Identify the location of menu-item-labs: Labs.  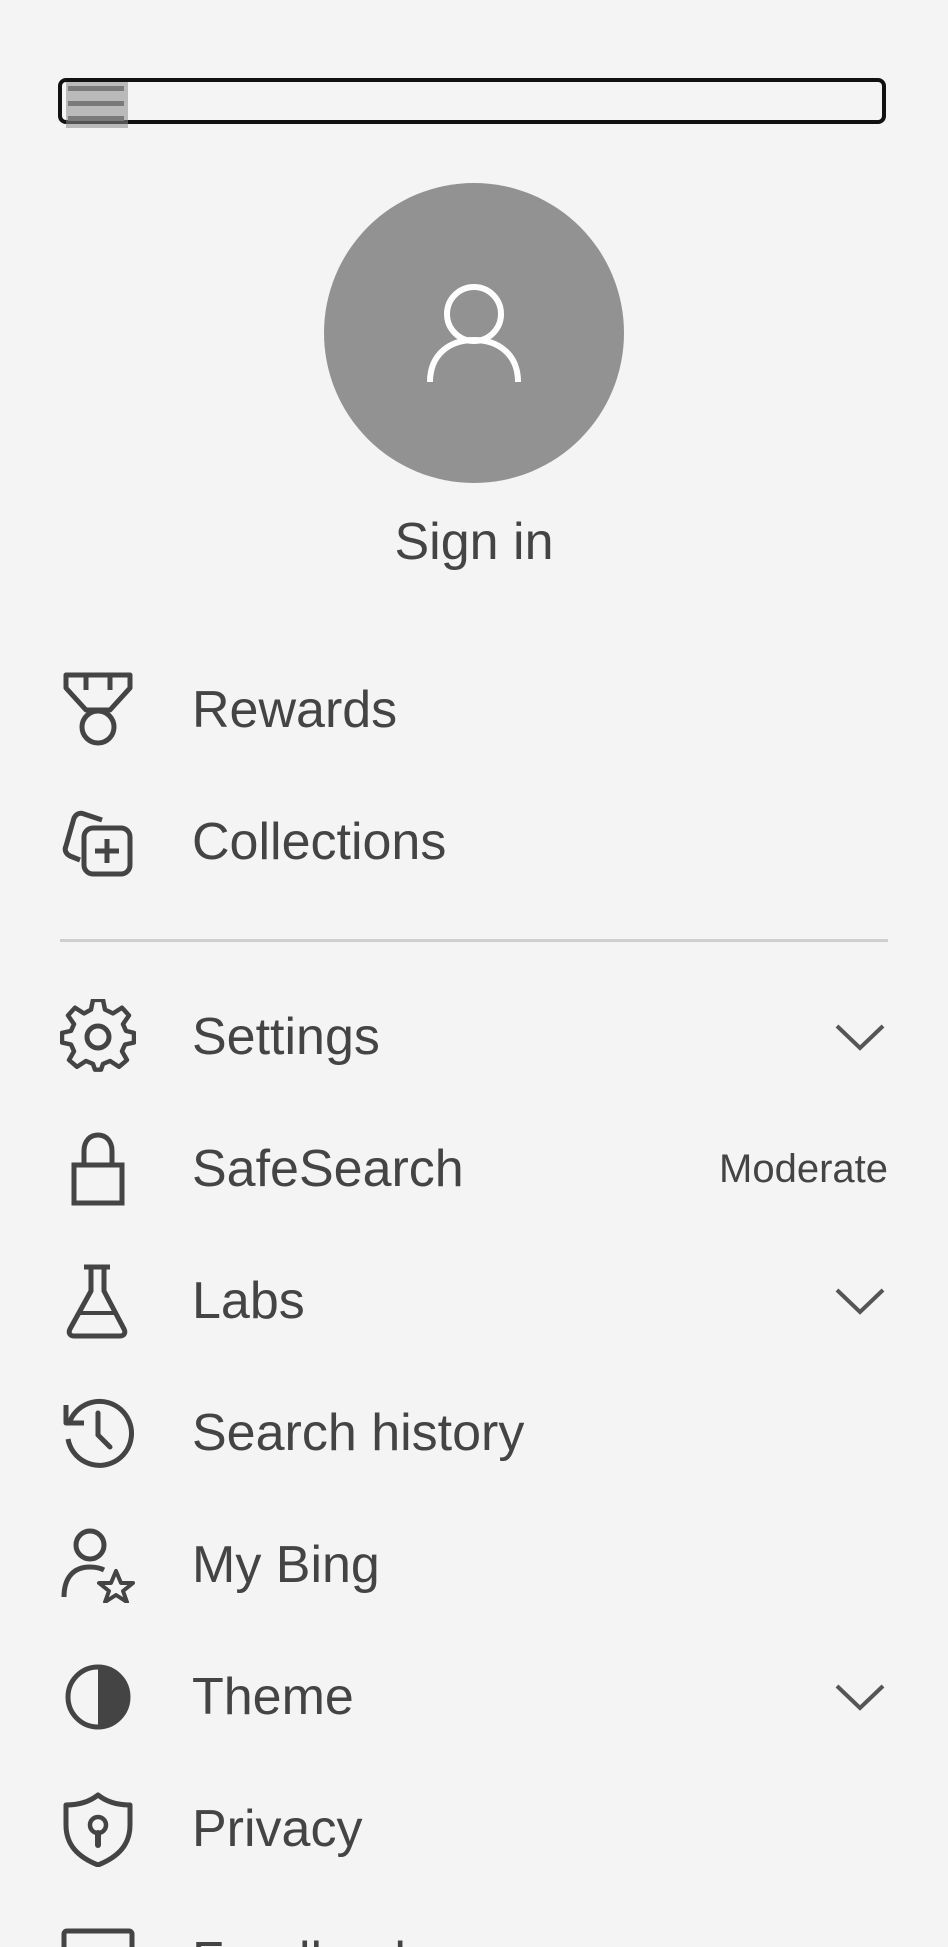
(473, 1301).